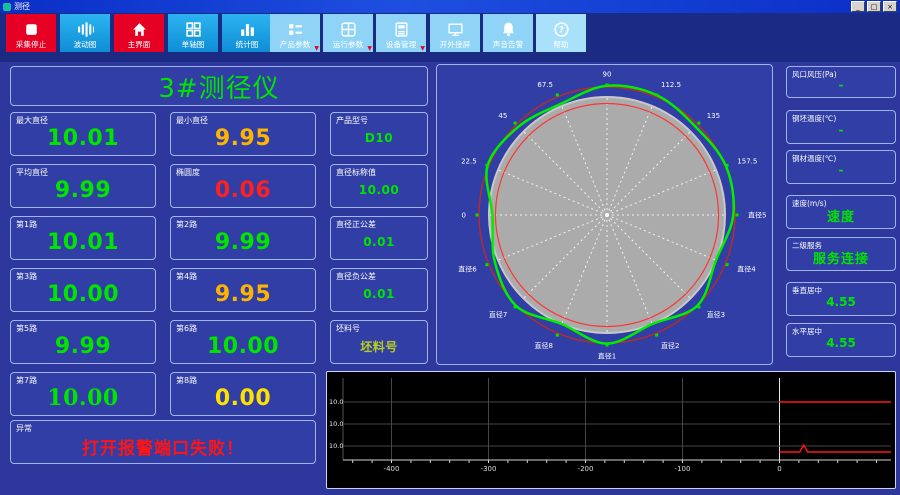 The width and height of the screenshot is (900, 495). I want to click on toolbar-button-product-params: 产品参数 ▼, so click(295, 33).